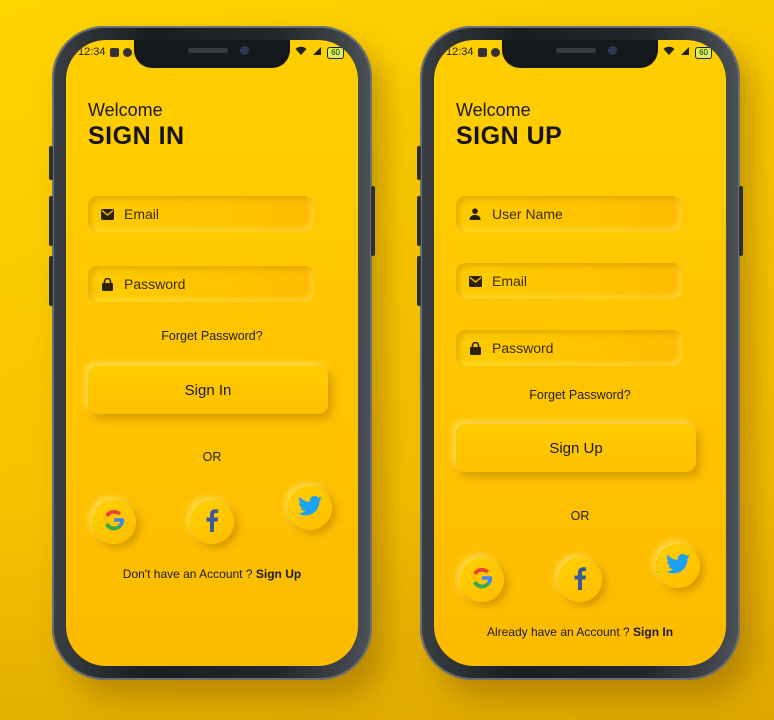  I want to click on signin-prompt: Already have an Account ? Sign In, so click(580, 632).